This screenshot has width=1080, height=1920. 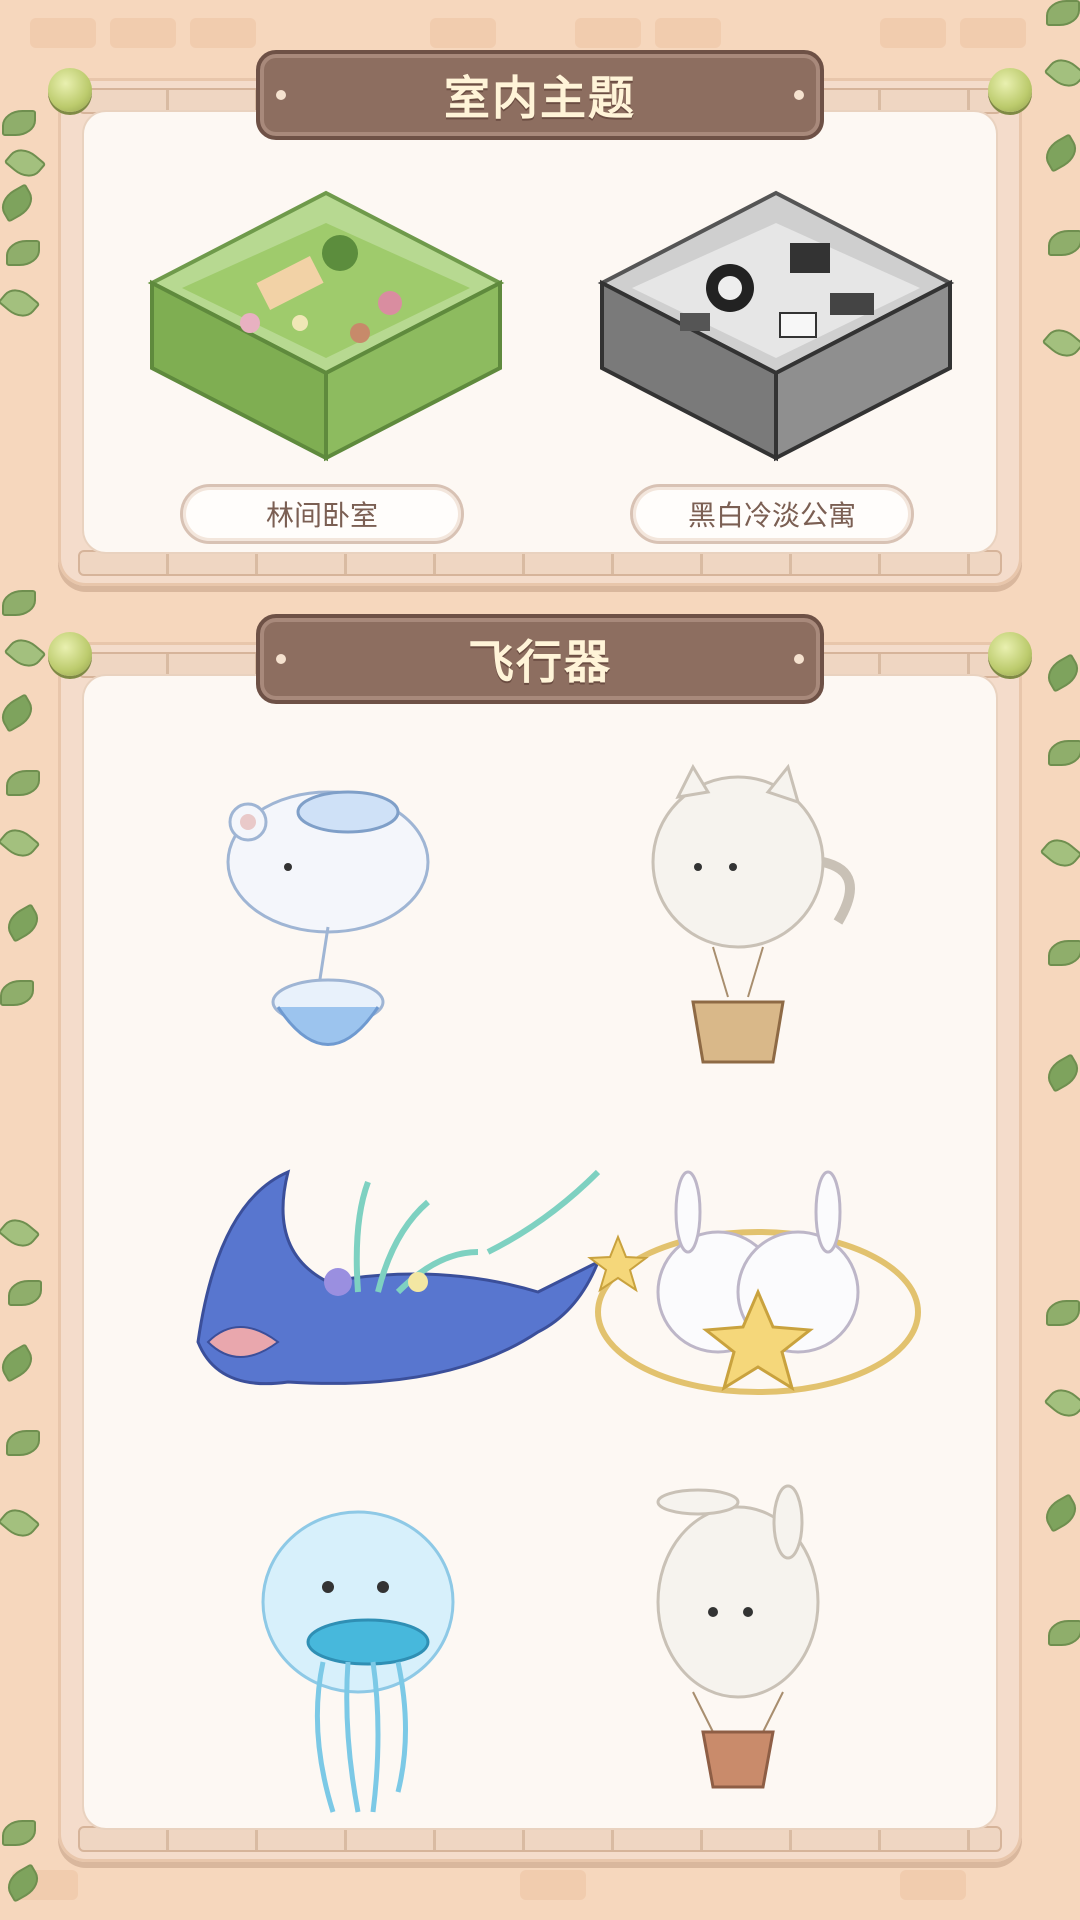 I want to click on section-title-plaque: 室内主题, so click(x=540, y=95).